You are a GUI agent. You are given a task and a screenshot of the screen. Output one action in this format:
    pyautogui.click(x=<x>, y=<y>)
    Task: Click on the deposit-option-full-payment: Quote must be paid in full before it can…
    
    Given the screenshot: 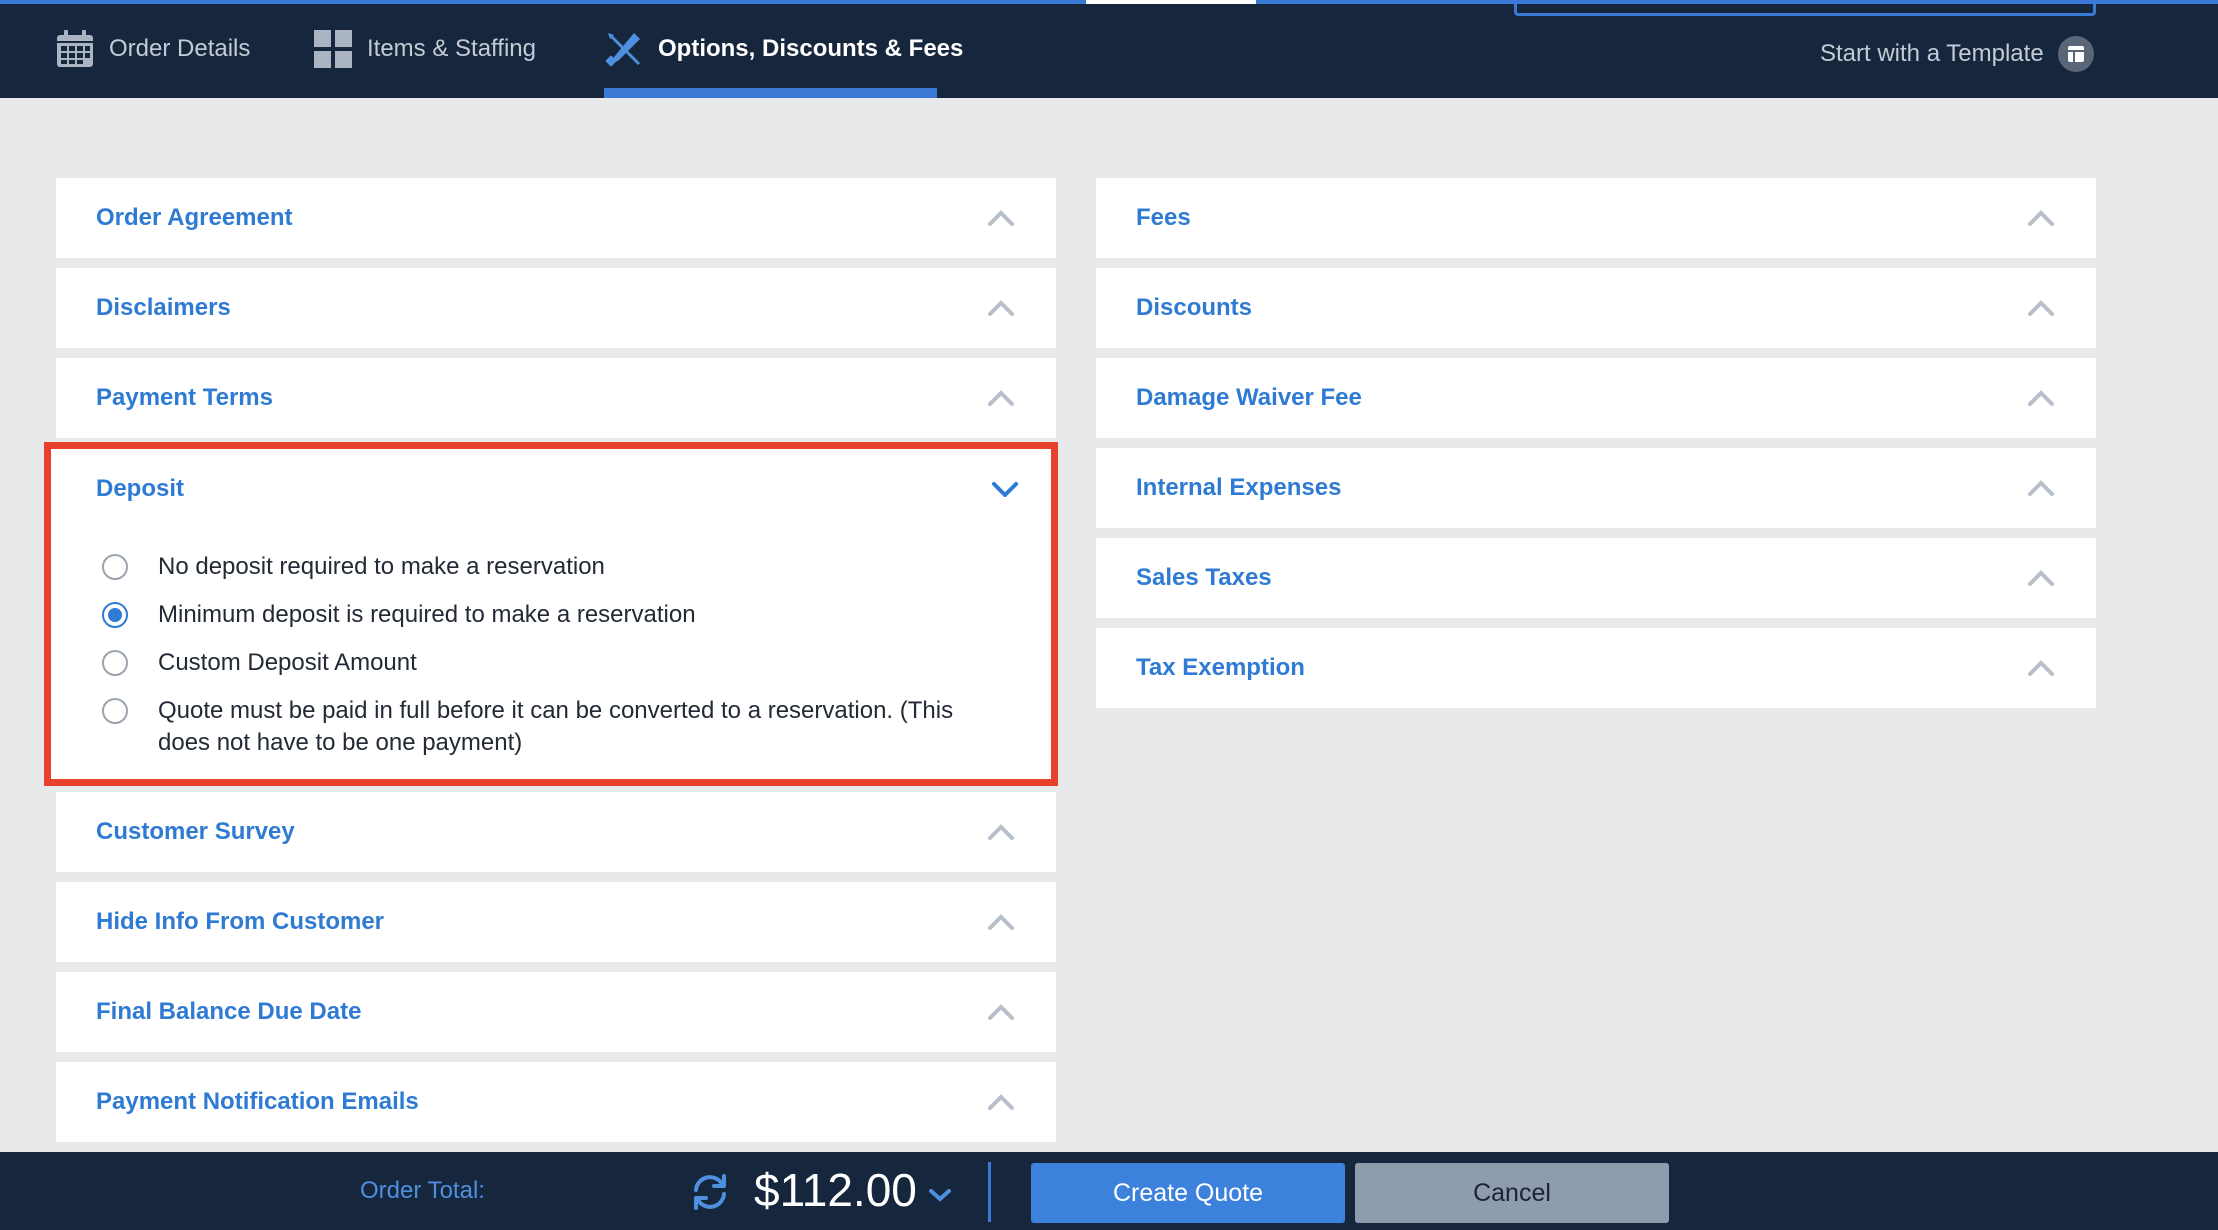 What is the action you would take?
    pyautogui.click(x=550, y=727)
    